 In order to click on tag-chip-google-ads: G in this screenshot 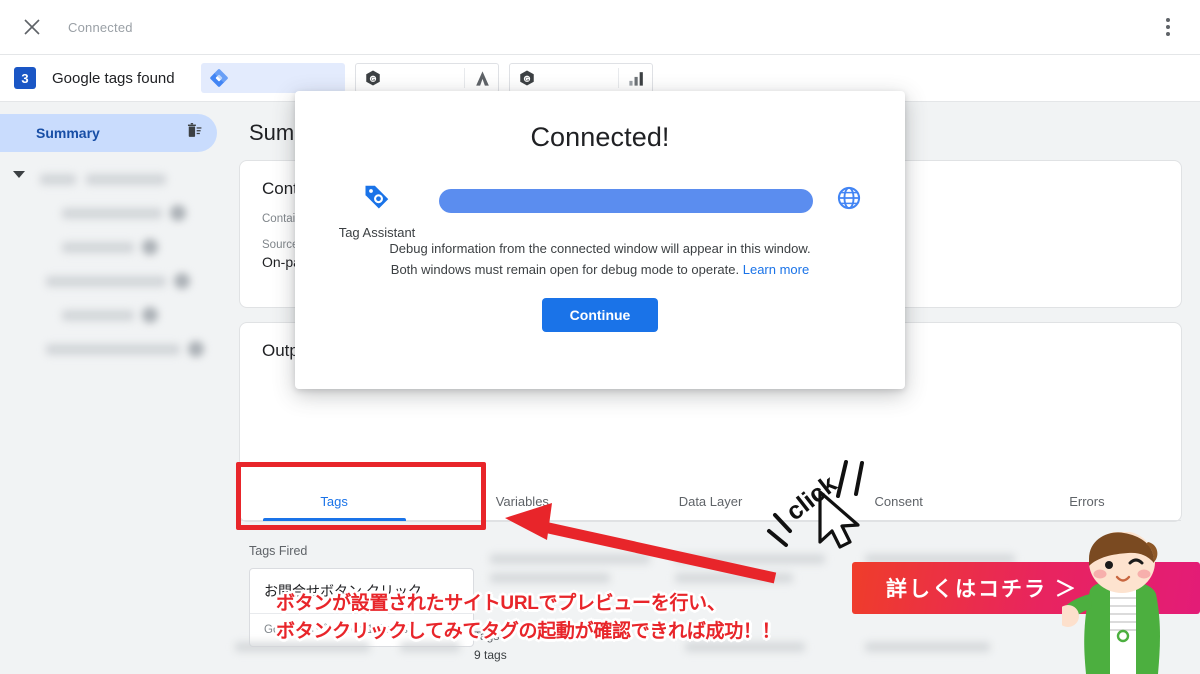, I will do `click(426, 78)`.